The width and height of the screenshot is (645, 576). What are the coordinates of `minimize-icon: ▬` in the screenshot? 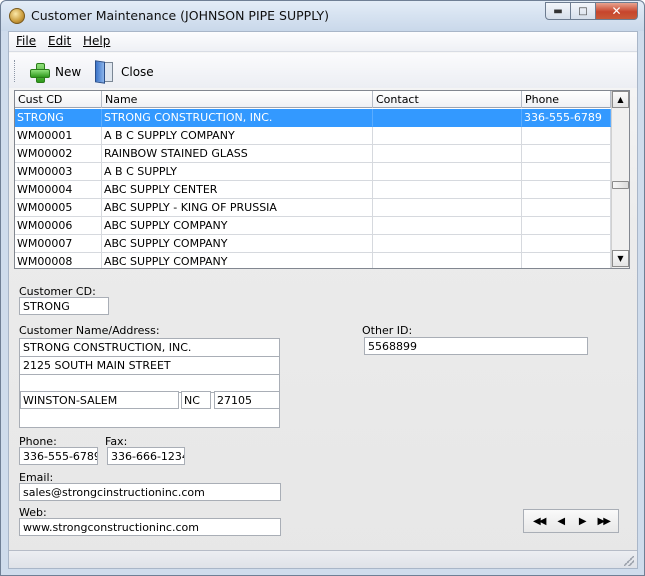 It's located at (558, 11).